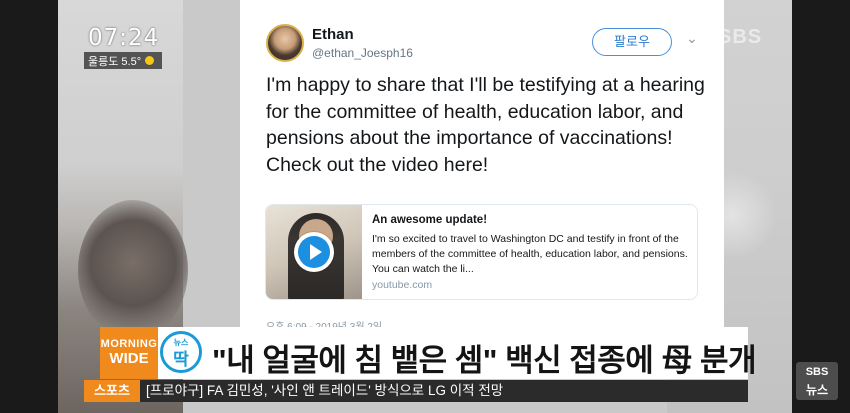 The image size is (850, 413). What do you see at coordinates (325, 390) in the screenshot?
I see `ticker-text: [프로야구] FA 김민성, '사인 앤 트레이드' 방식으로 LG 이적 전망` at bounding box center [325, 390].